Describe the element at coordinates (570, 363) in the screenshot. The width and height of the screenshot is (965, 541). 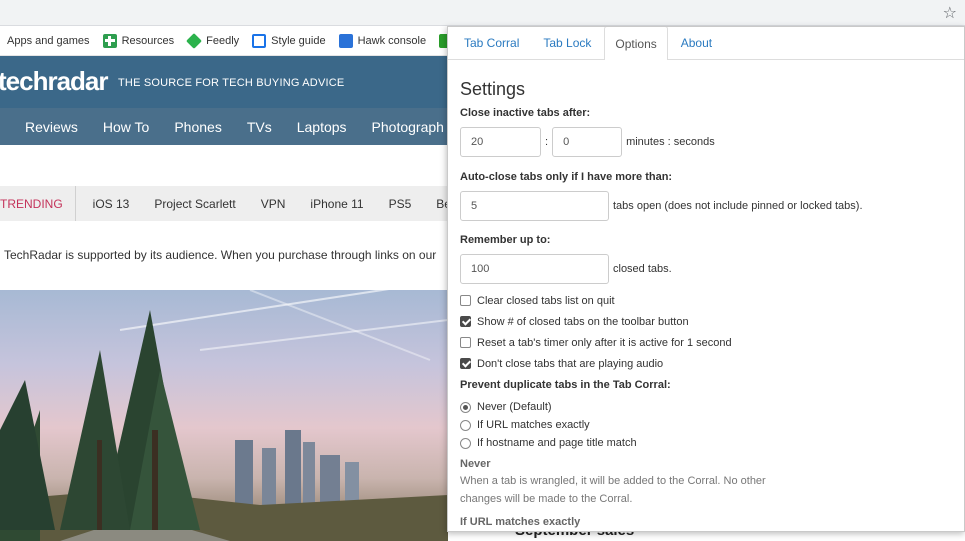
I see `checkbox-label: Don't close tabs that are playing audio` at that location.